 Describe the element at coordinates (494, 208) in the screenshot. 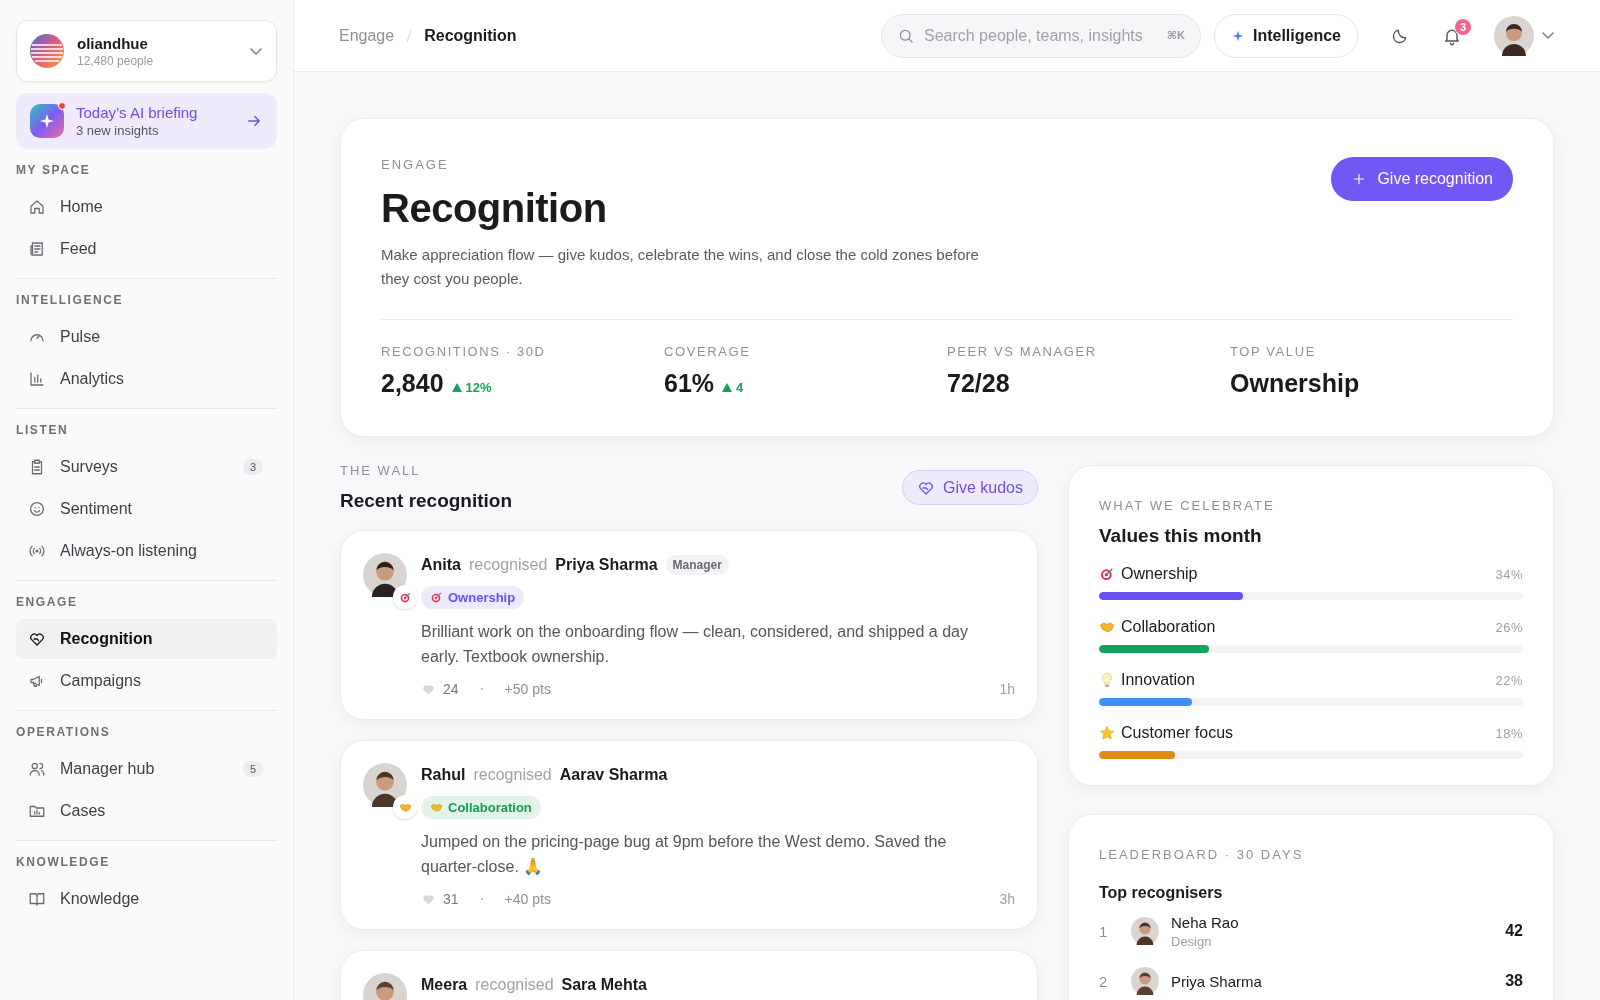

I see `page-title: Recognition` at that location.